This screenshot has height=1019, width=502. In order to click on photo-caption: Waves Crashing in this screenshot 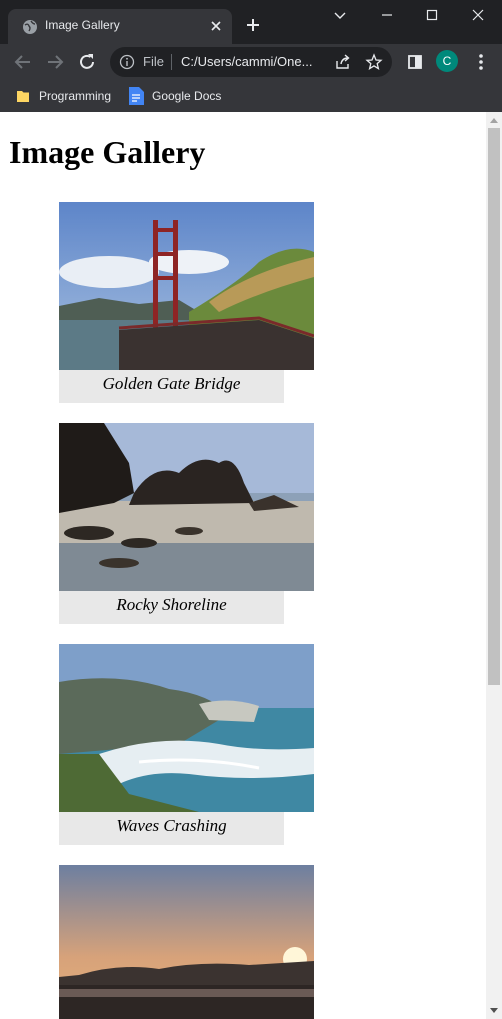, I will do `click(171, 828)`.